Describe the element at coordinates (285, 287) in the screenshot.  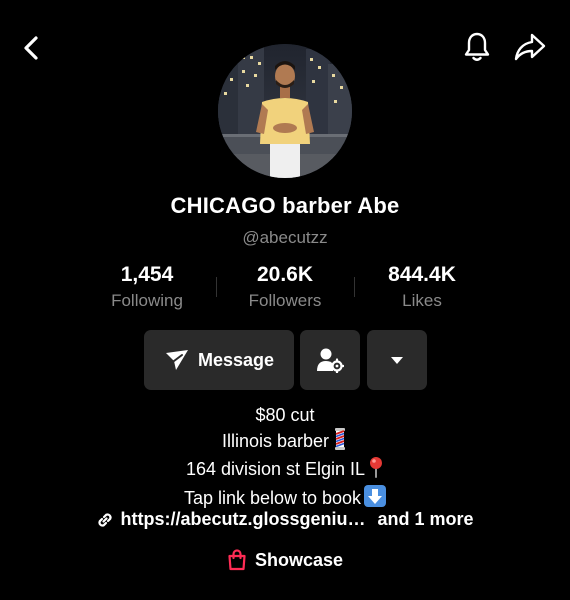
I see `stat-followers: 20.6K Followers` at that location.